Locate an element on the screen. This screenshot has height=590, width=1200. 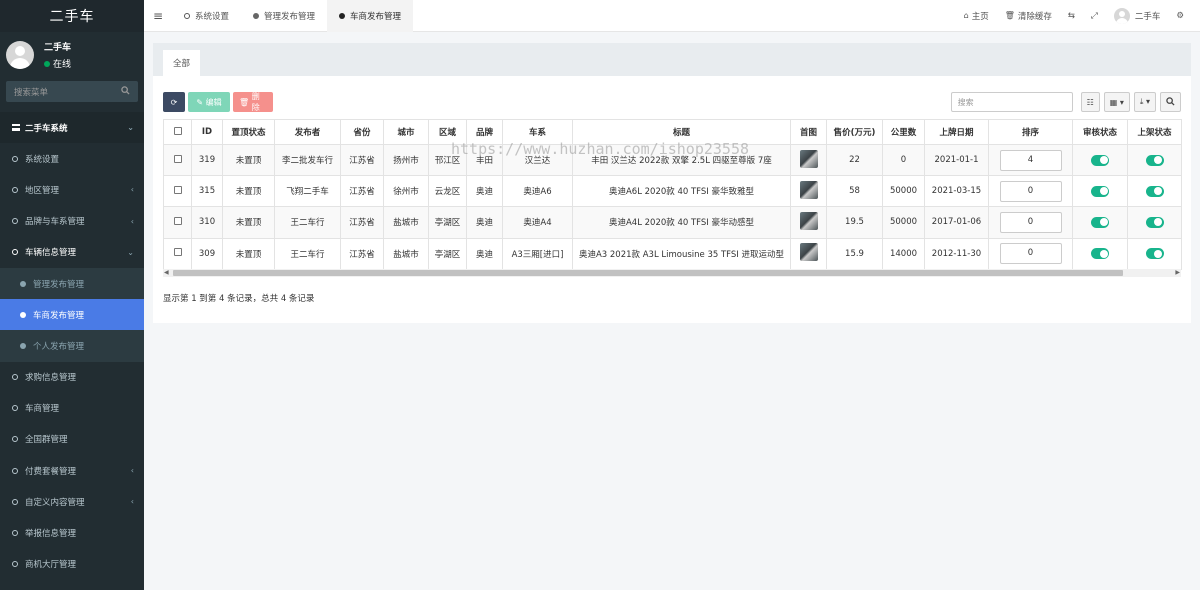
sidebar-item-7: 个人发布管理 is located at coordinates (72, 346).